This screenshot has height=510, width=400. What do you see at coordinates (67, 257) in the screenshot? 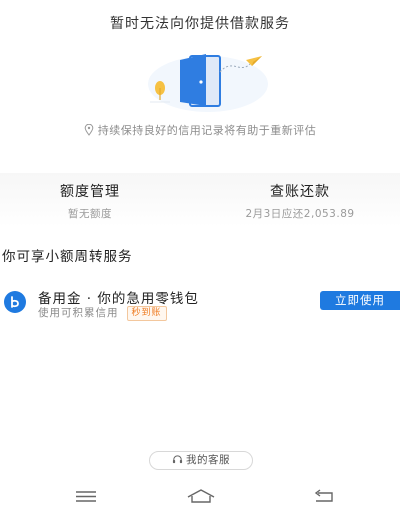
I see `section-title: 你可享小额周转服务` at bounding box center [67, 257].